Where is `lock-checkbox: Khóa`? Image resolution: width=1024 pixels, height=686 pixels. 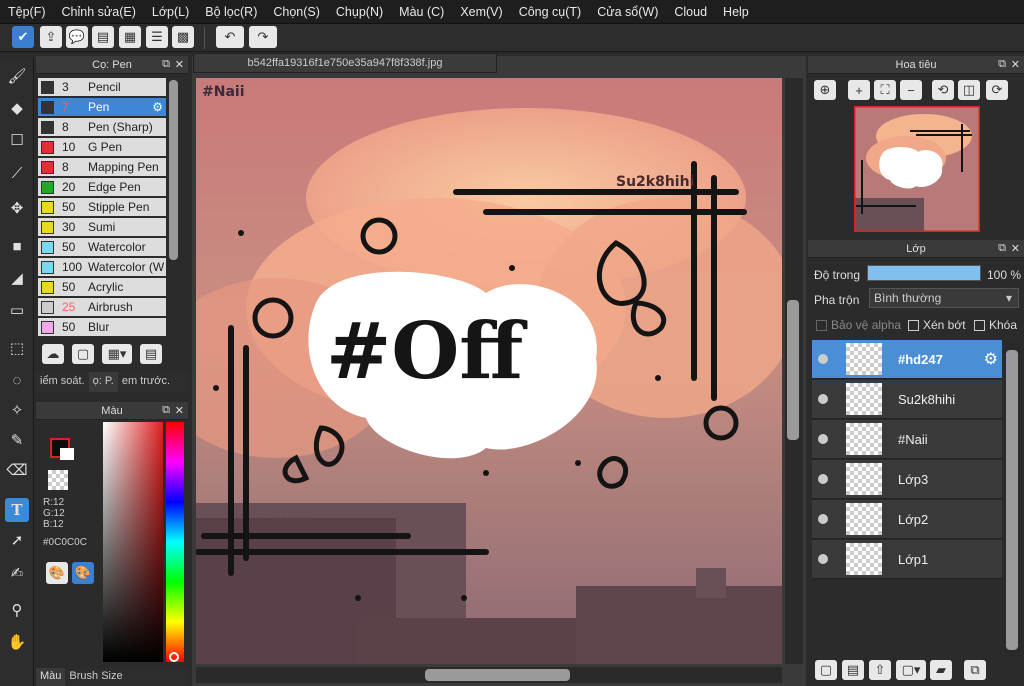
lock-checkbox: Khóa is located at coordinates (995, 325).